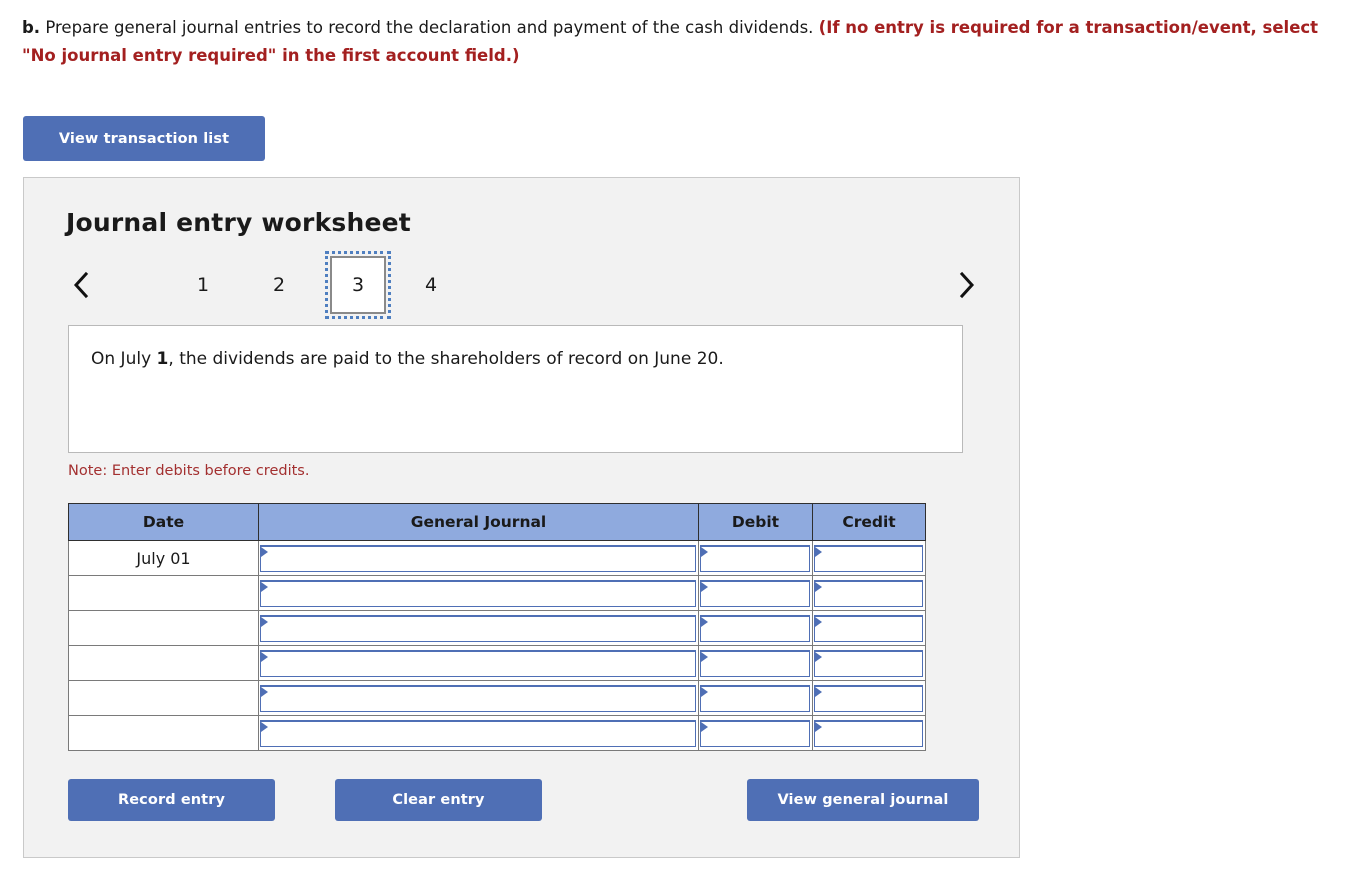 The width and height of the screenshot is (1359, 885). Describe the element at coordinates (81, 285) in the screenshot. I see `chevron-left-icon` at that location.